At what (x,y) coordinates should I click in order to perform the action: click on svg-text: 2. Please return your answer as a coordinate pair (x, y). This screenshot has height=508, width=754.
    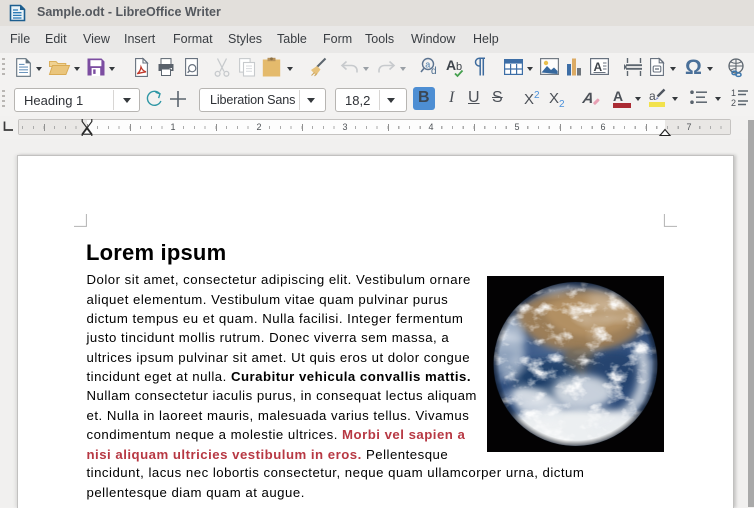
    Looking at the image, I should click on (733, 103).